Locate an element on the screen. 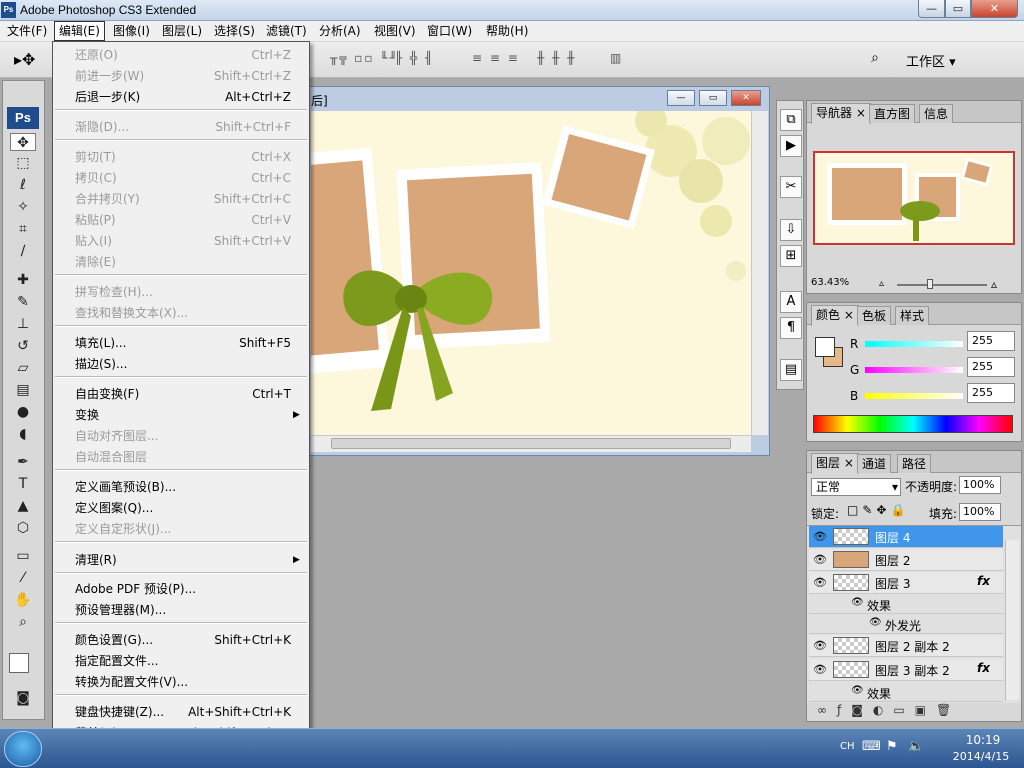 This screenshot has width=1024, height=768. edit-menu-item: 自由变换(F) is located at coordinates (107, 394).